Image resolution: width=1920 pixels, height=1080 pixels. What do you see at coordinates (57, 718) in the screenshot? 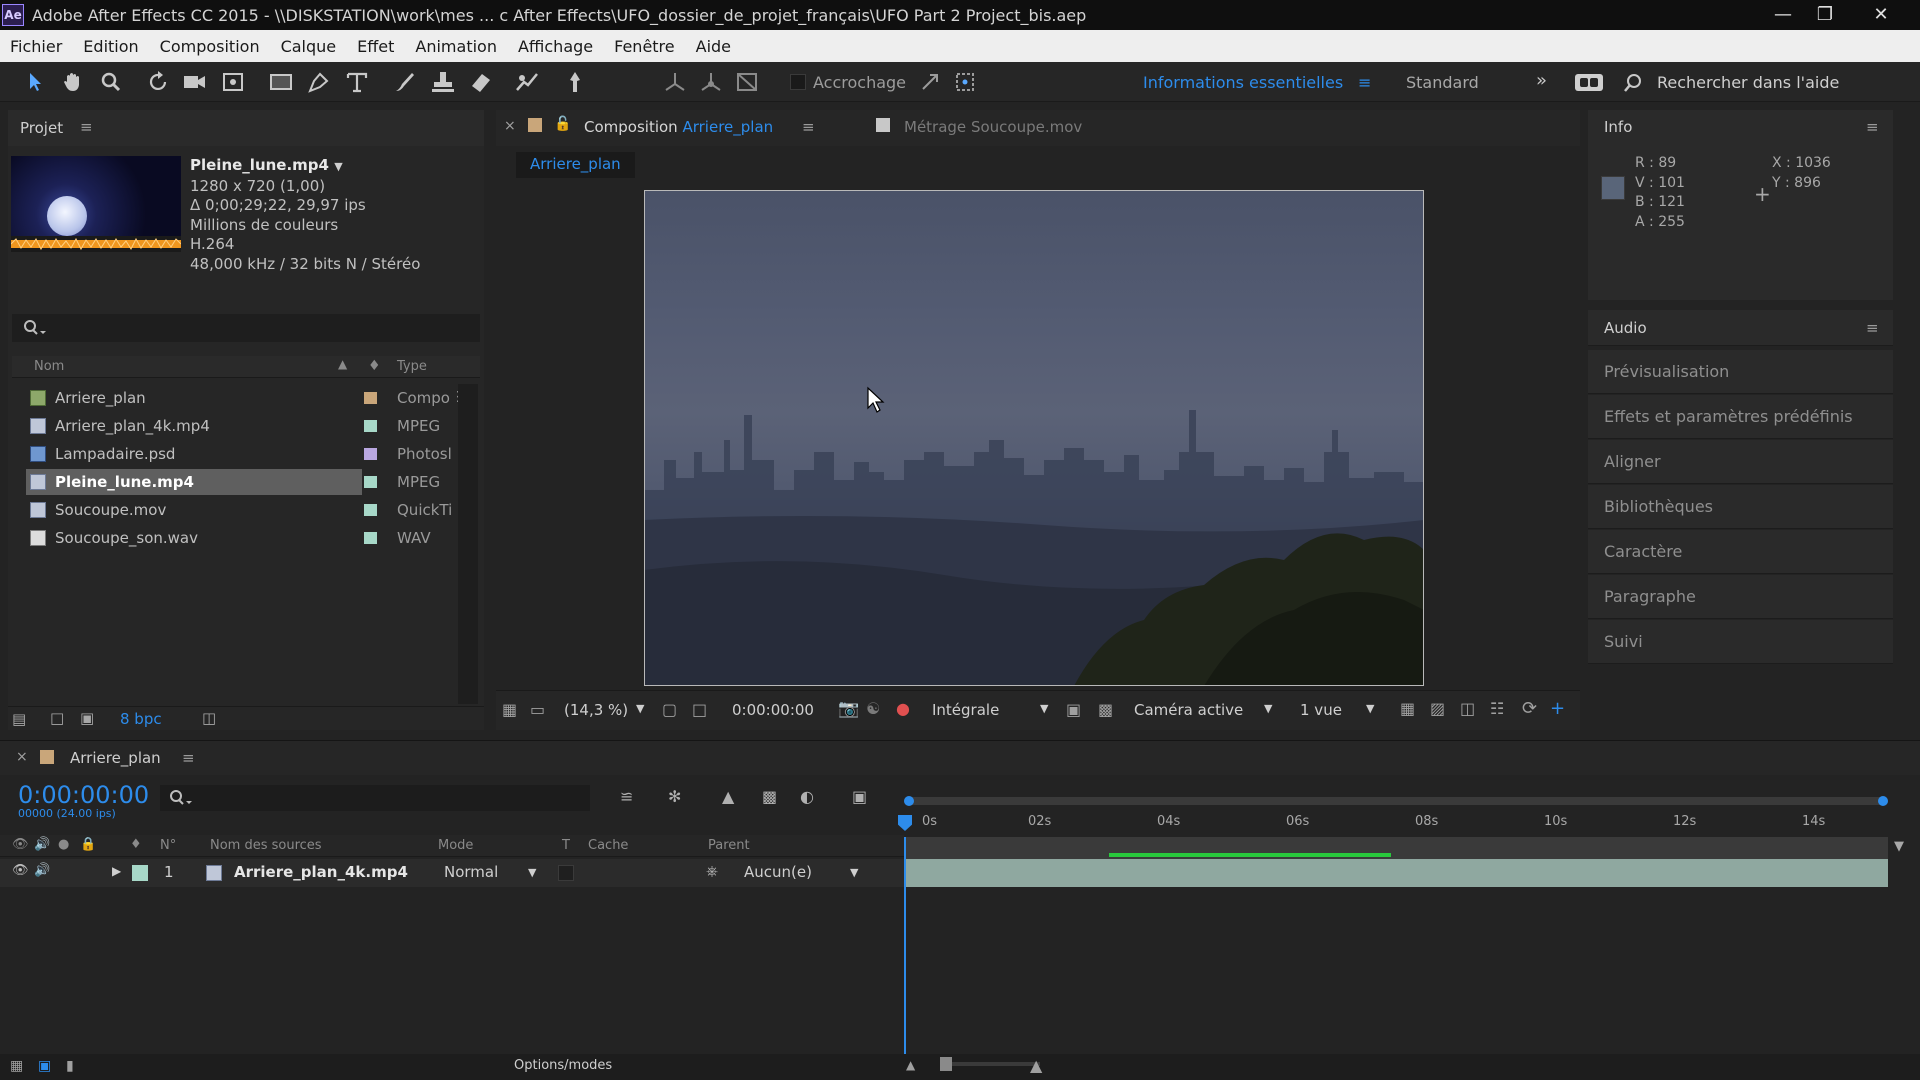
I see `new-folder-icon: □` at bounding box center [57, 718].